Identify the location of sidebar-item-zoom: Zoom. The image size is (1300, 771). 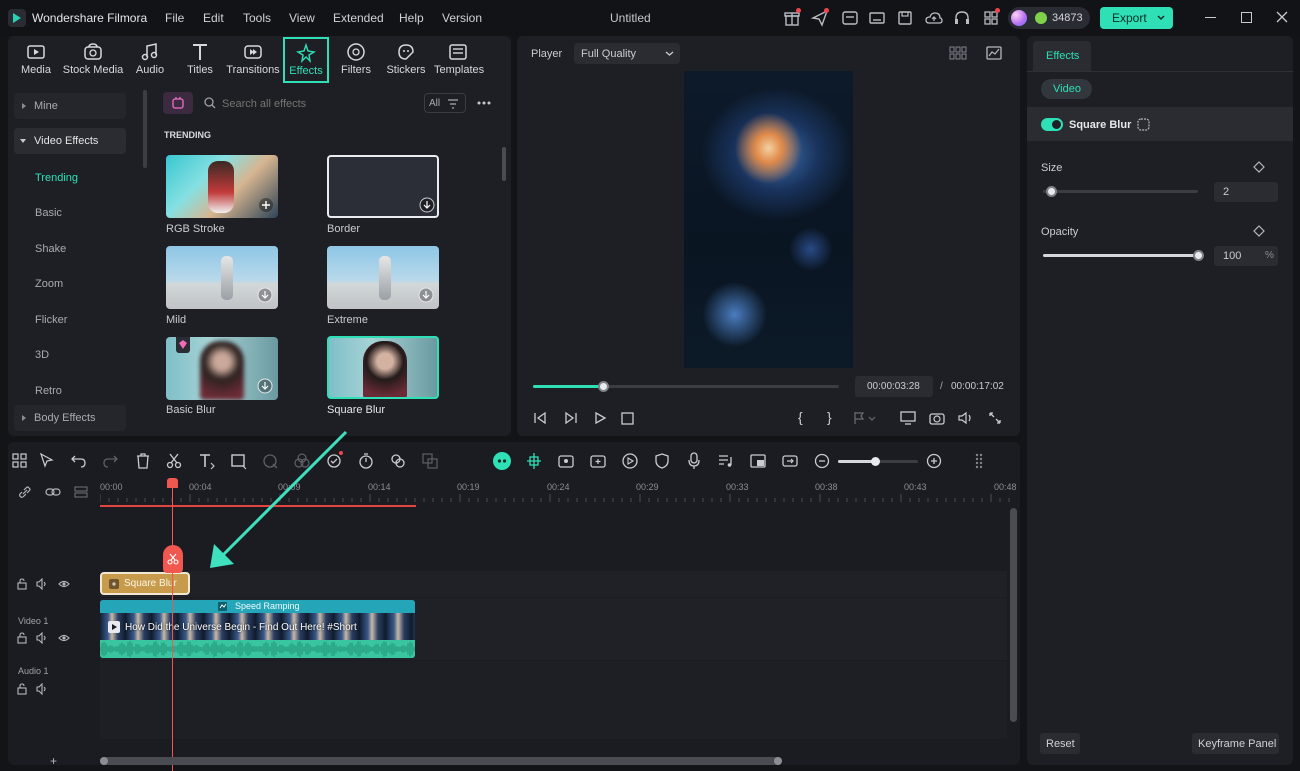
(49, 284).